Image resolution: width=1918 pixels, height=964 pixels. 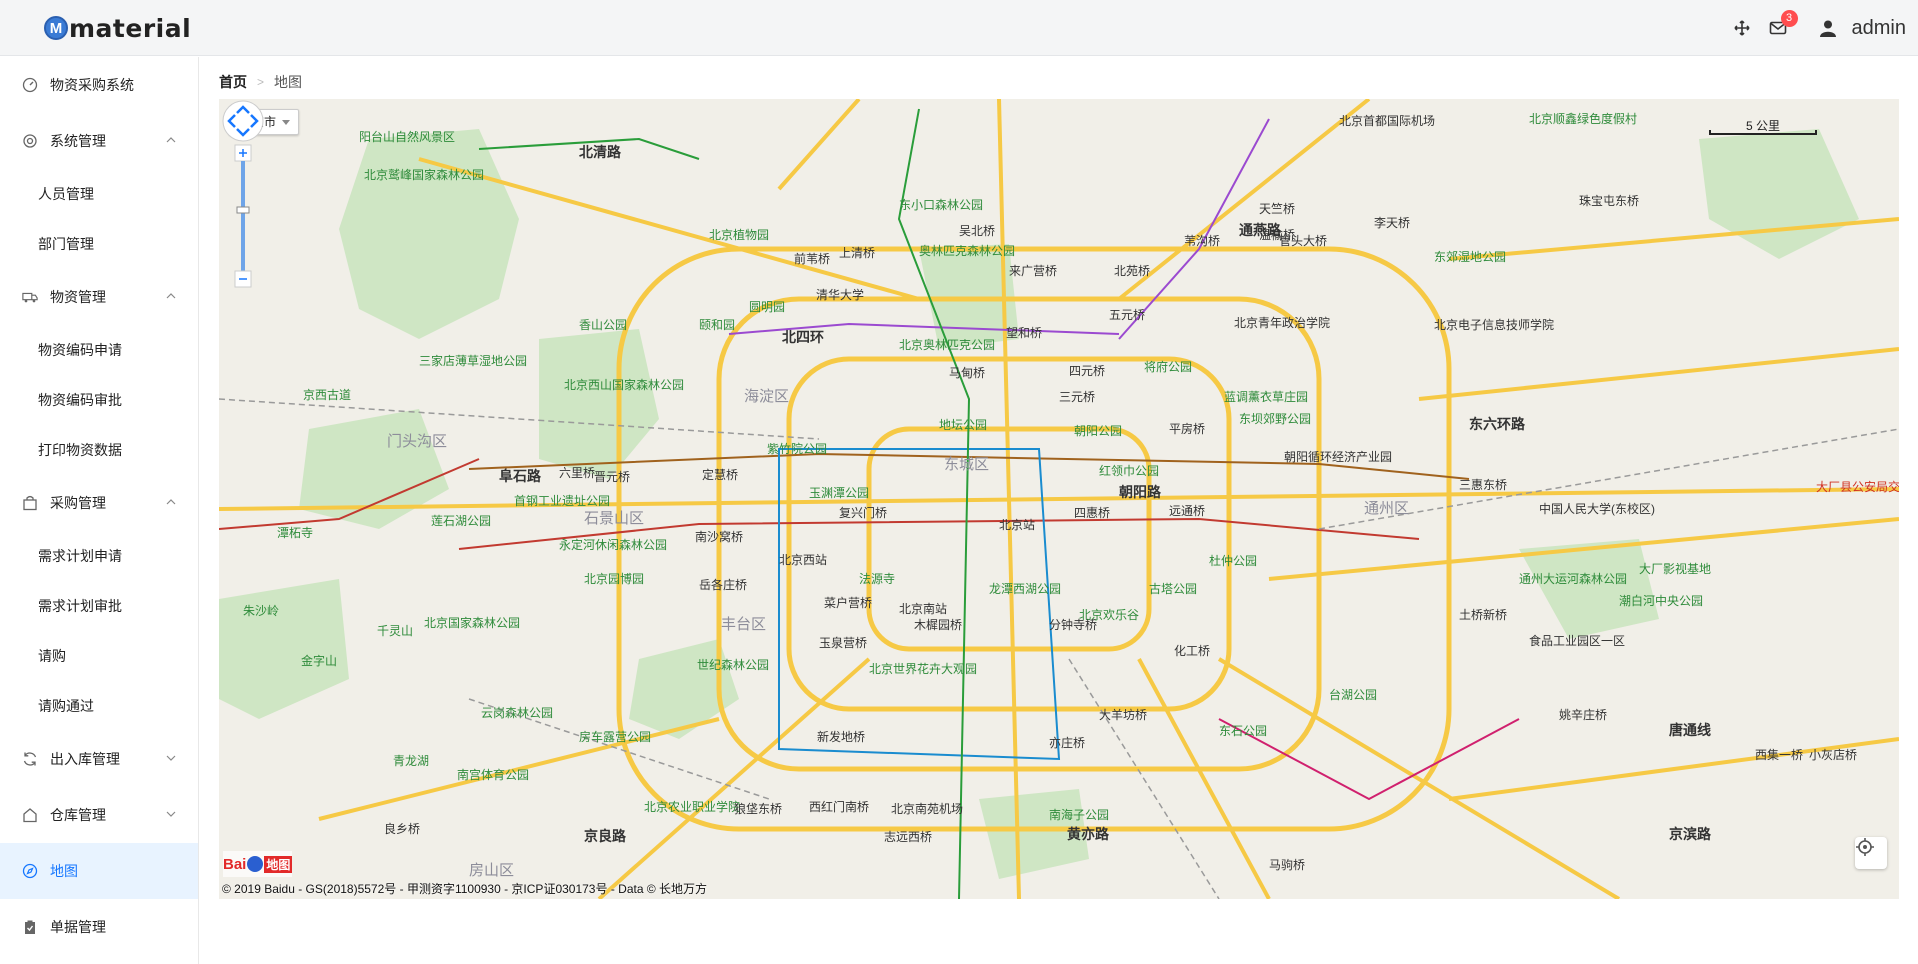 I want to click on place-label: 食品工业园区一区, so click(x=1577, y=640).